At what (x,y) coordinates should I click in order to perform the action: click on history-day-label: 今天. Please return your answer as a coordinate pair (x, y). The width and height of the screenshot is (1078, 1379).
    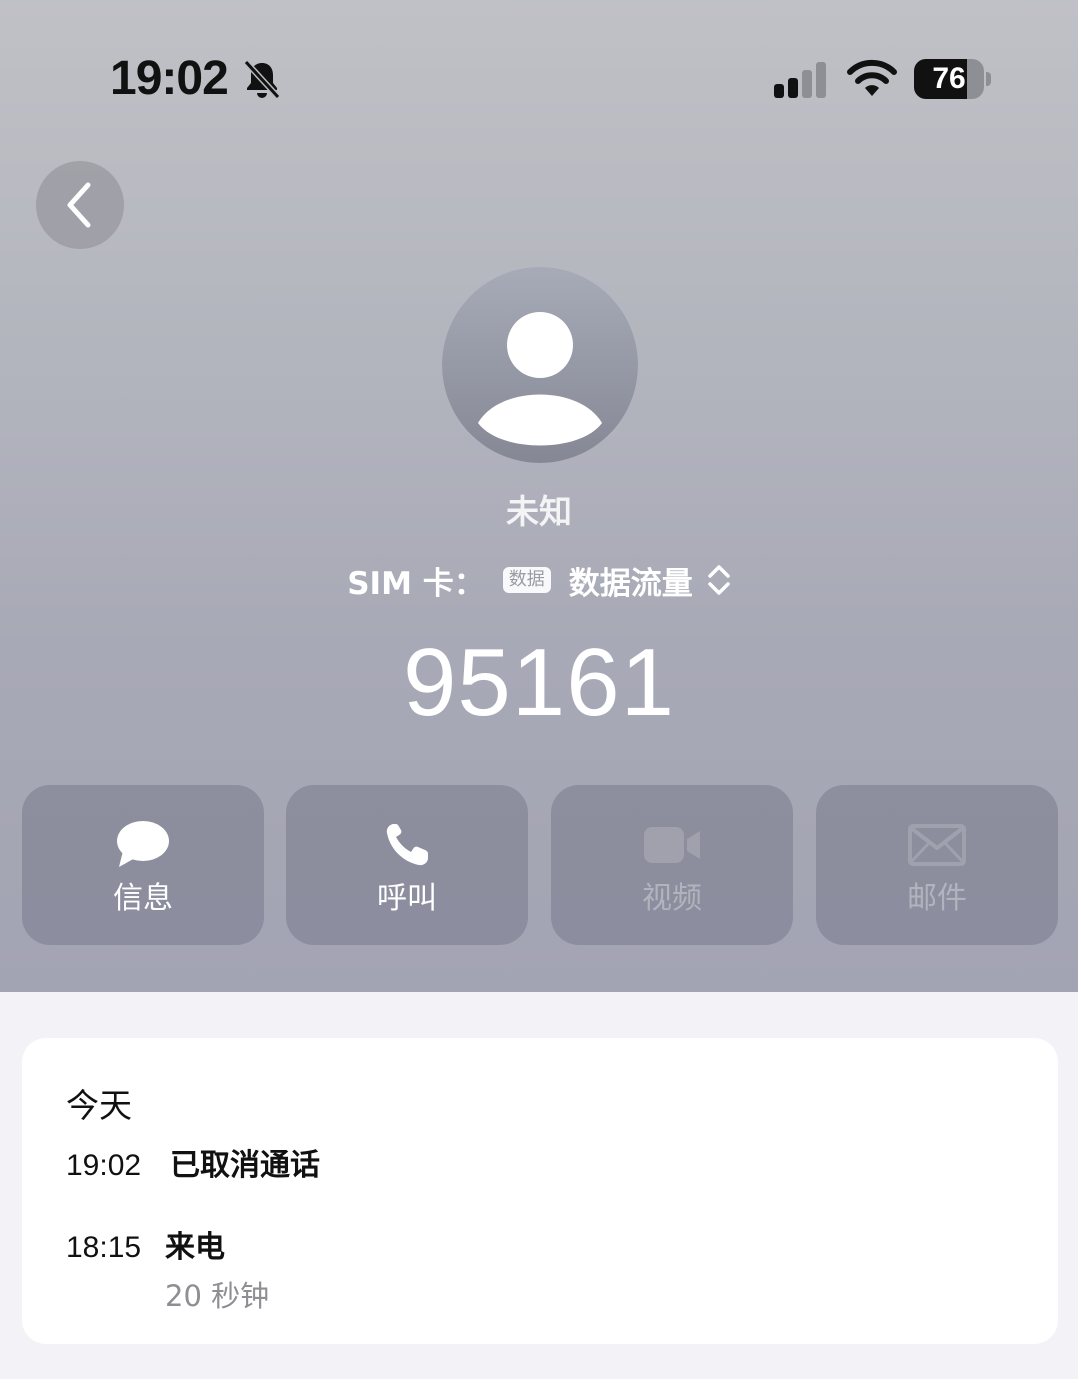
    Looking at the image, I should click on (99, 1105).